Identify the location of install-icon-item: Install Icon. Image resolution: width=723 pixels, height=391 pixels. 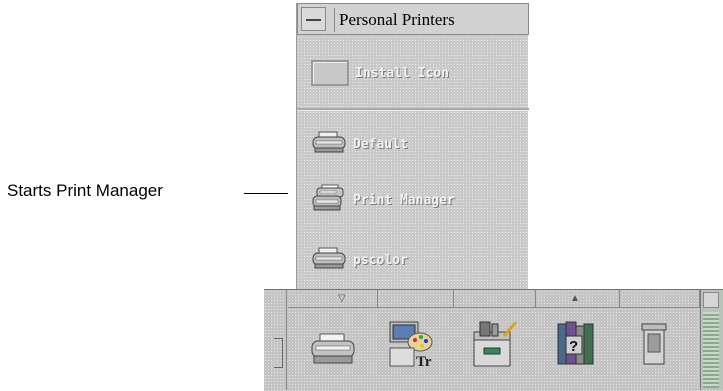
(380, 73).